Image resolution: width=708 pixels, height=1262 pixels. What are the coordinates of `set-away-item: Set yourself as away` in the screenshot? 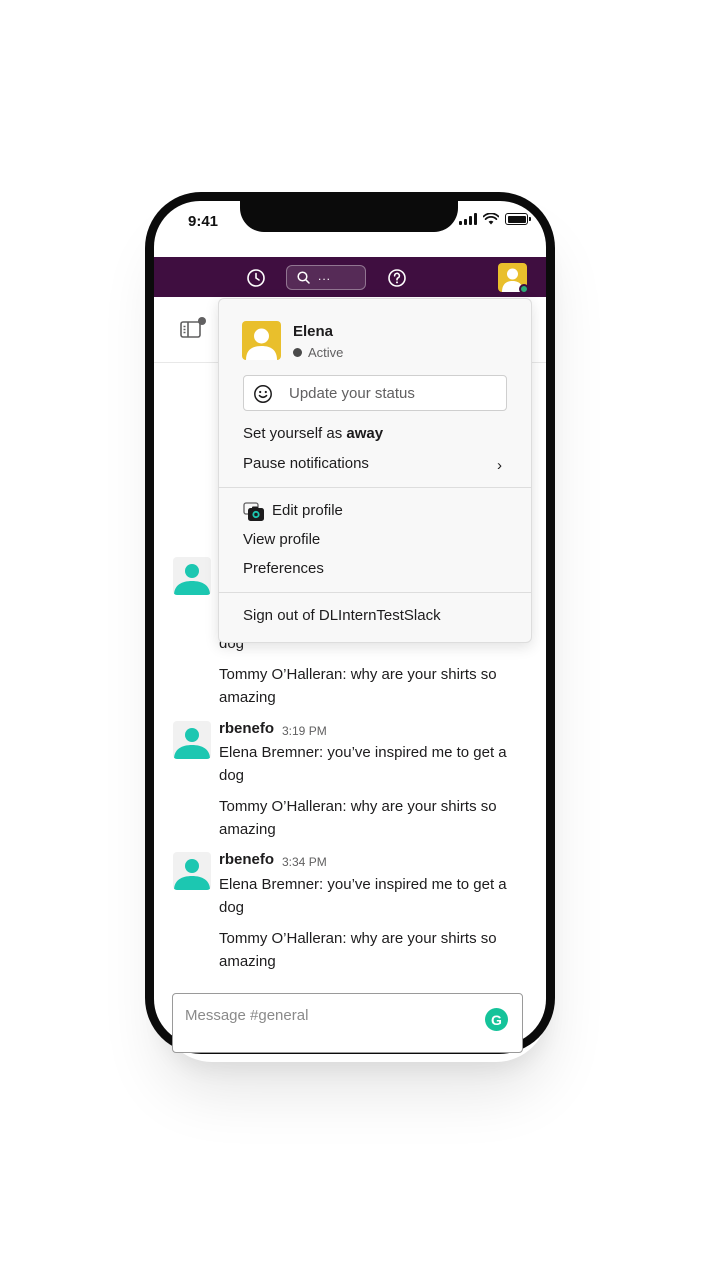 It's located at (313, 433).